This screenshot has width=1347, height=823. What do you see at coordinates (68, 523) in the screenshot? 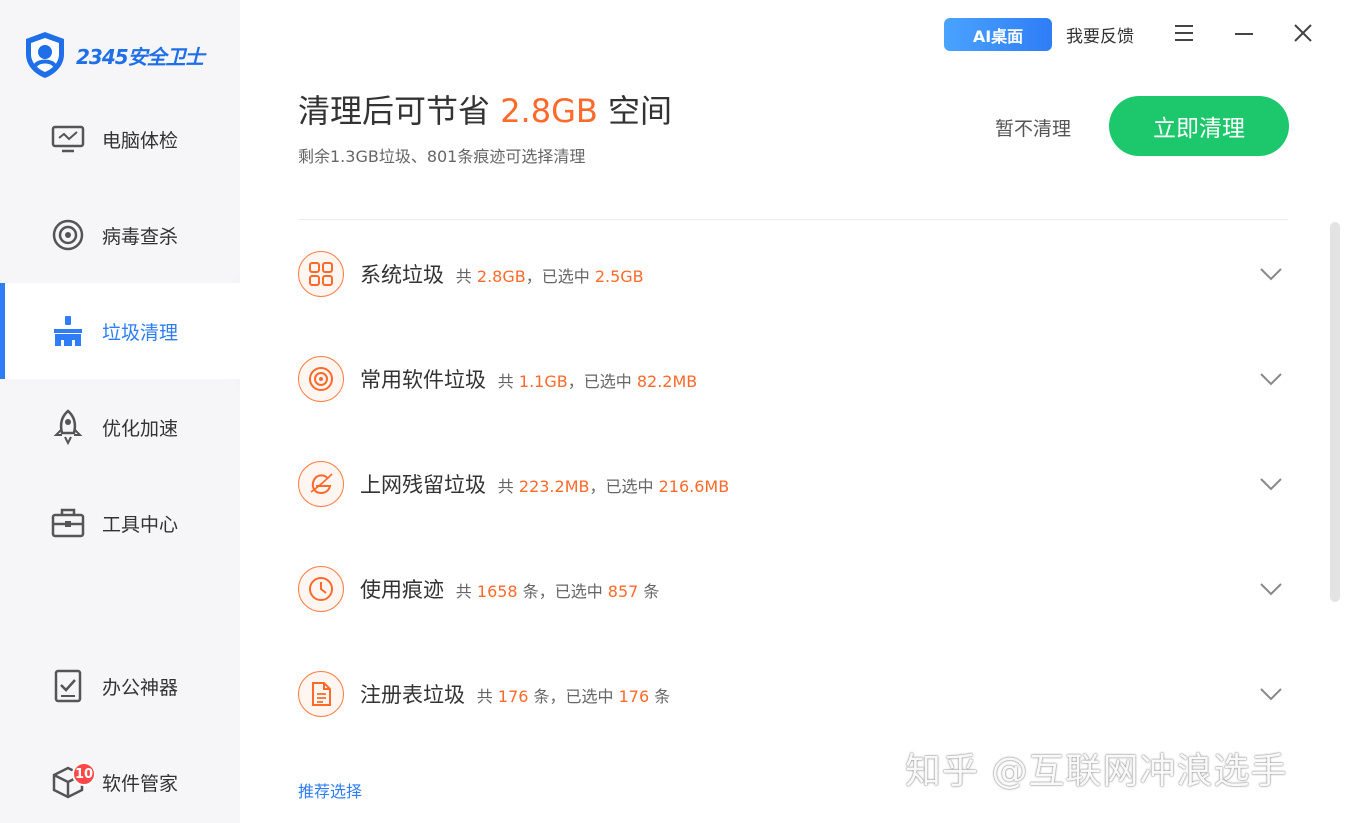
I see `toolbox-icon` at bounding box center [68, 523].